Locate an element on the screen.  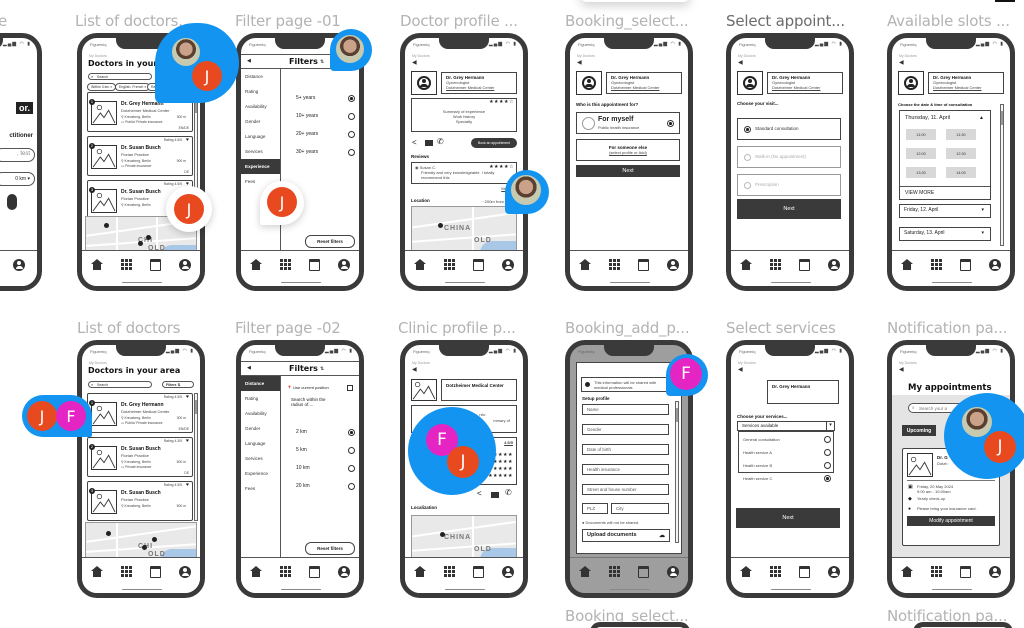
reset-filters-button: Reset filters is located at coordinates (330, 548).